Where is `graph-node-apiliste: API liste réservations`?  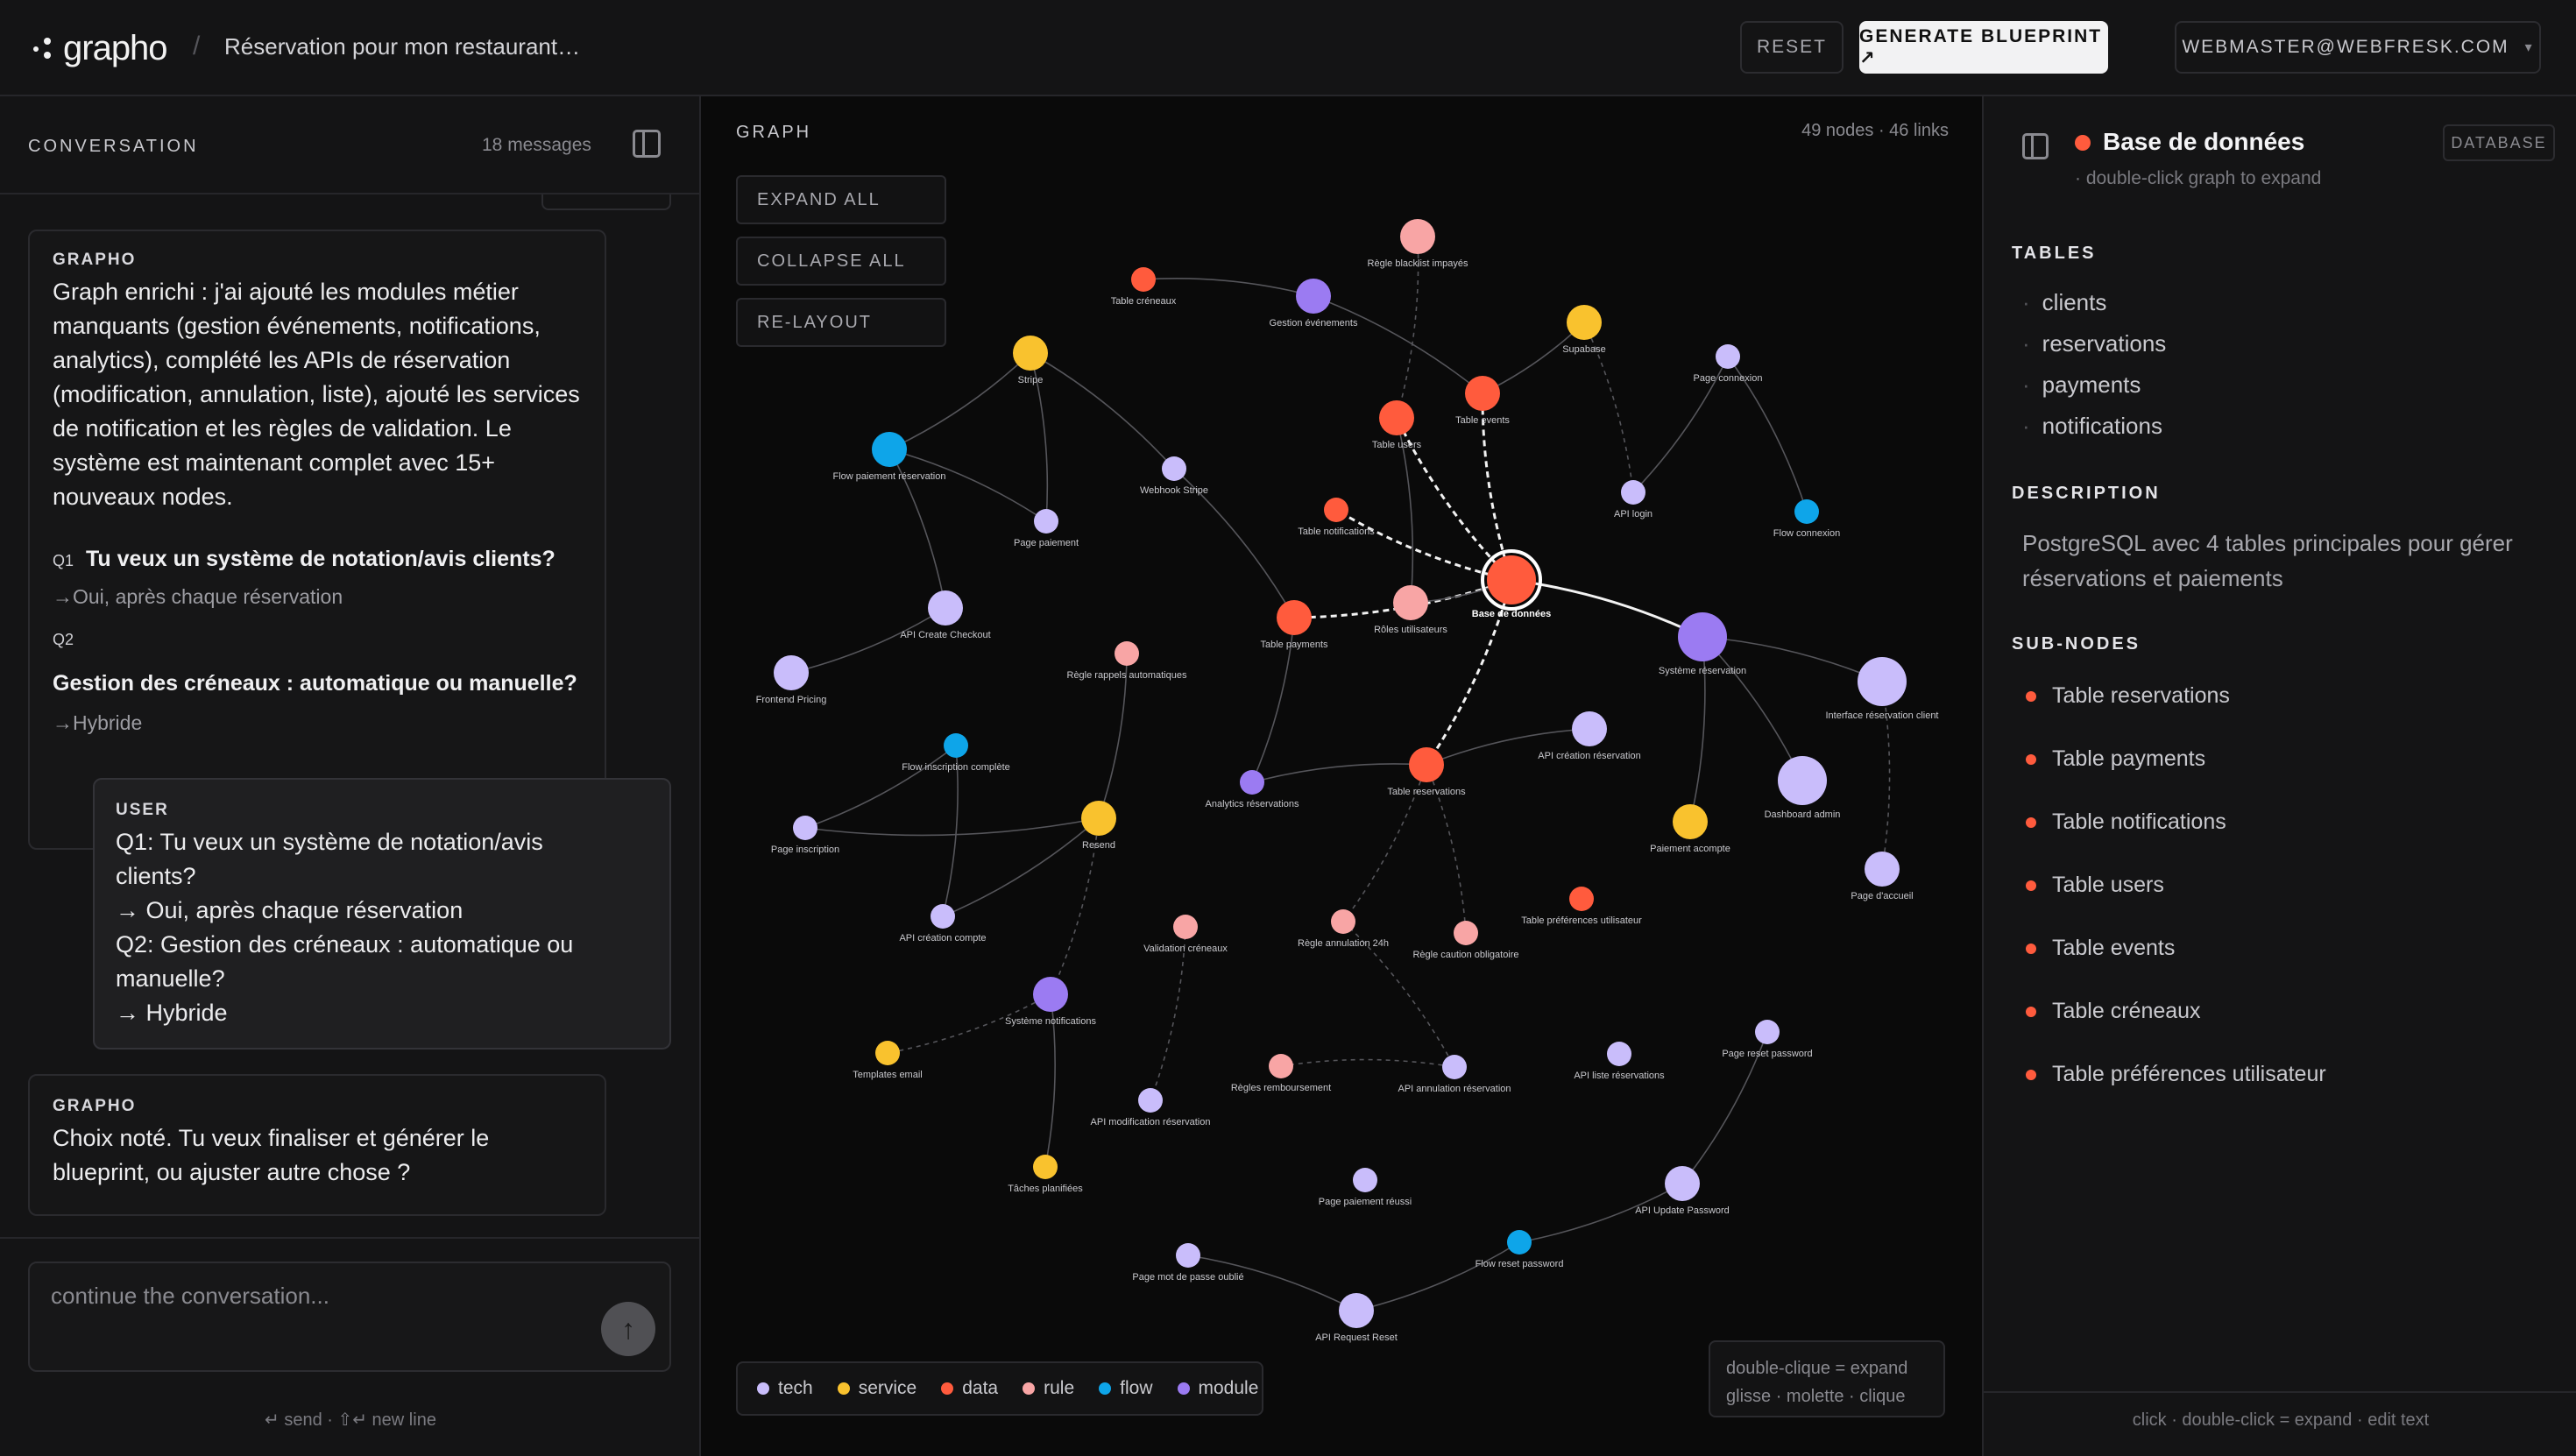
graph-node-apiliste: API liste réservations is located at coordinates (1619, 1061).